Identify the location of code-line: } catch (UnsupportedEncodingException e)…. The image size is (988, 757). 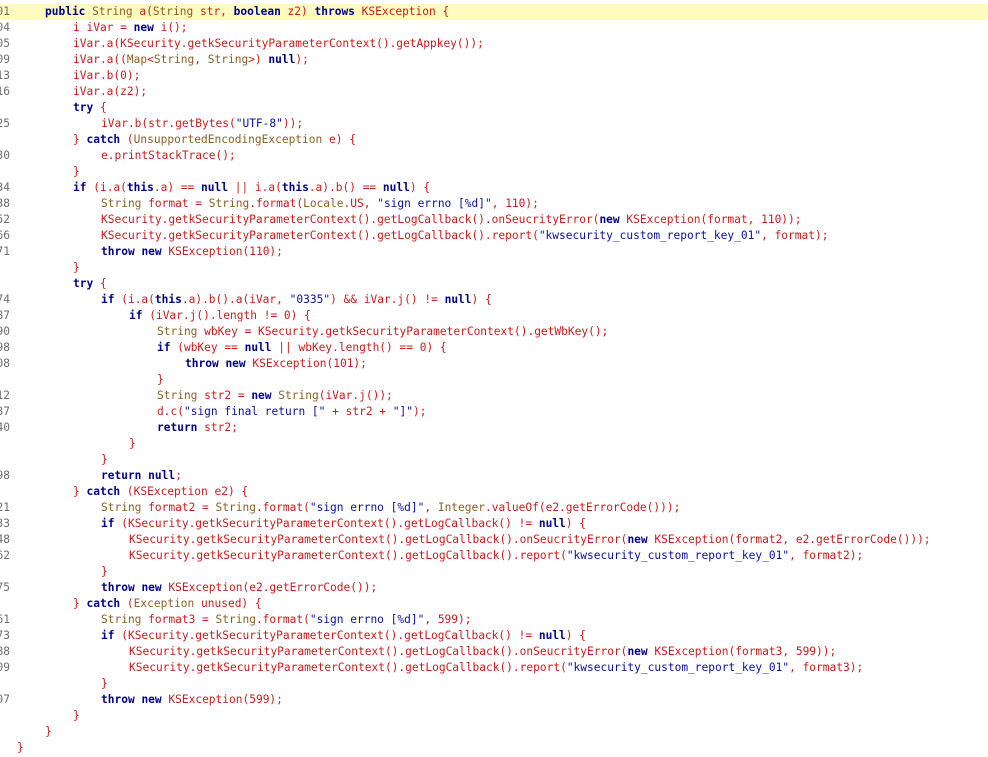
(494, 140).